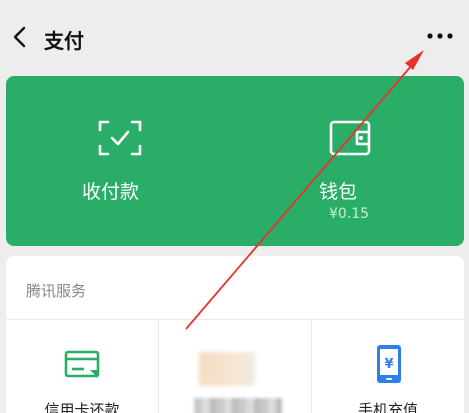 This screenshot has height=413, width=469. I want to click on service-credit-card-repay: 信用卡还款, so click(82, 366).